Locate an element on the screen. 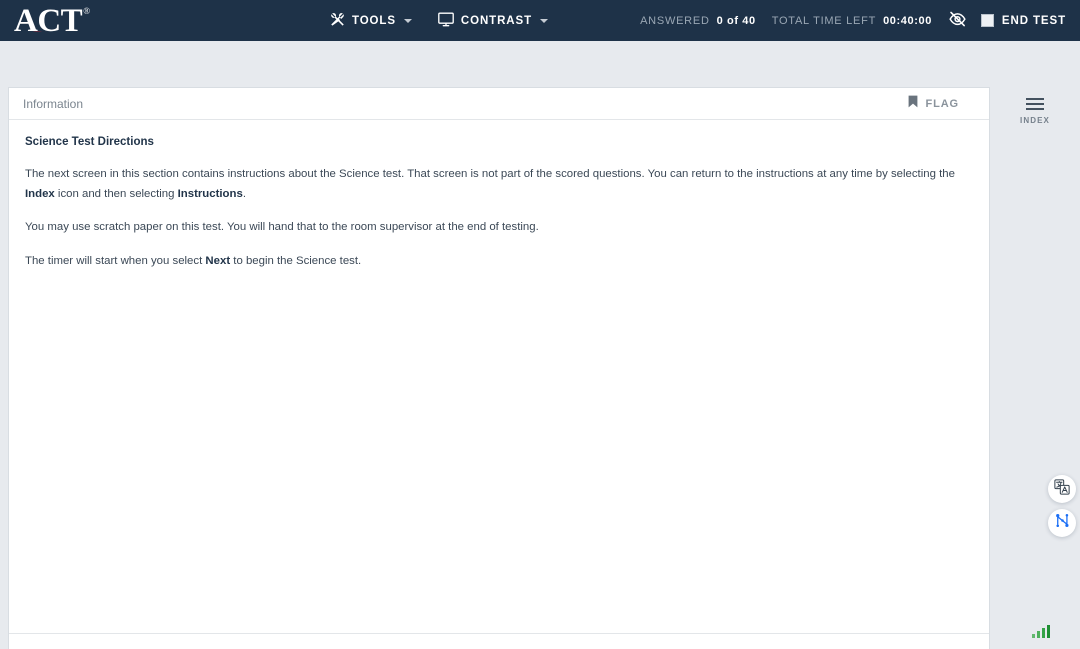  index-button: INDEX is located at coordinates (1035, 111).